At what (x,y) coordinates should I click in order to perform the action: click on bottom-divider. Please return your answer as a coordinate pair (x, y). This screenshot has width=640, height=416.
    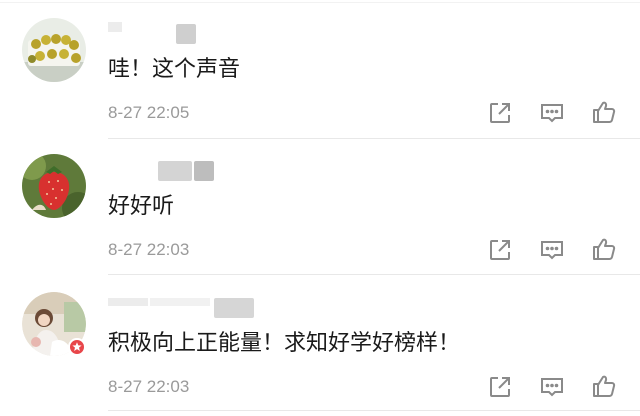
    Looking at the image, I should click on (374, 410).